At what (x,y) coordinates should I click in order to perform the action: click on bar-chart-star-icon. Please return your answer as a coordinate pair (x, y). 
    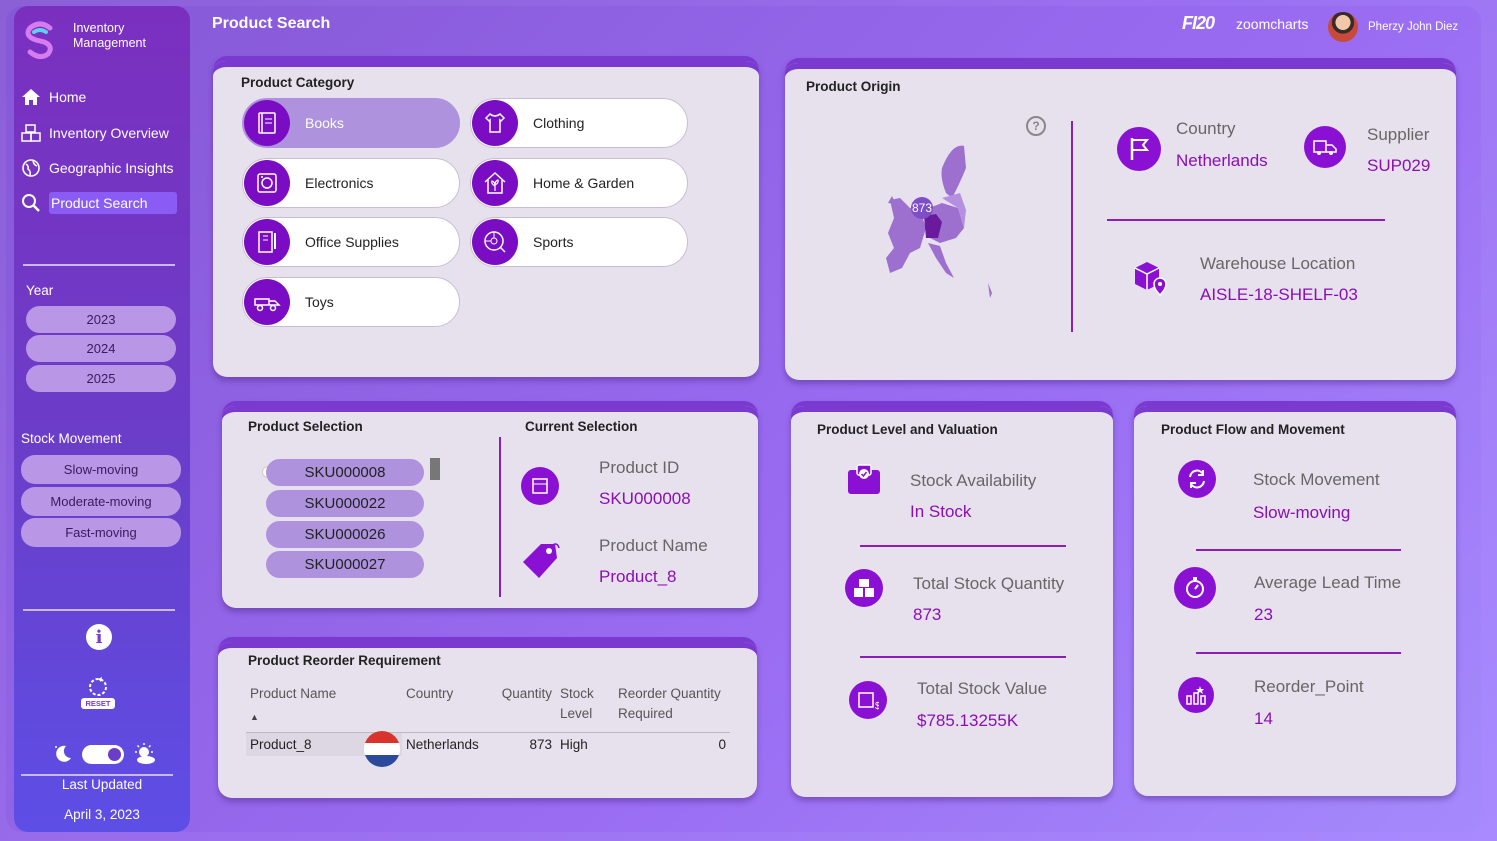
    Looking at the image, I should click on (1196, 695).